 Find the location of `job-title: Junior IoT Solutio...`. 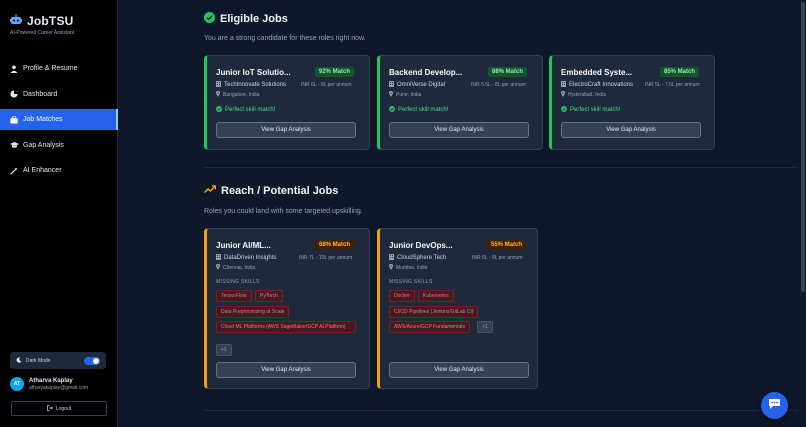

job-title: Junior IoT Solutio... is located at coordinates (253, 72).